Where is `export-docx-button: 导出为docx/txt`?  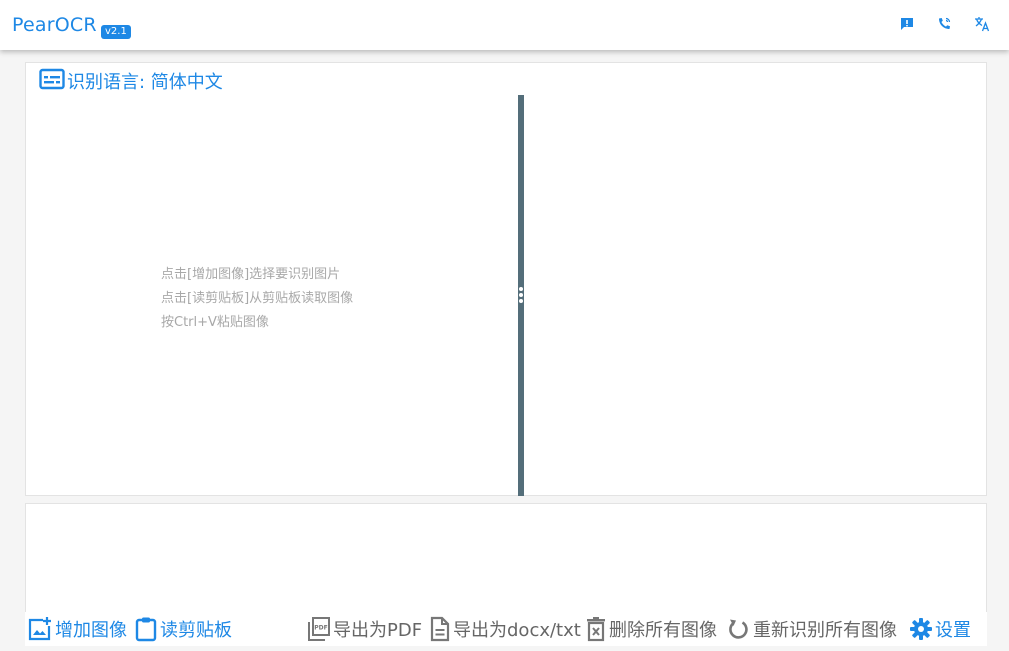 export-docx-button: 导出为docx/txt is located at coordinates (505, 629).